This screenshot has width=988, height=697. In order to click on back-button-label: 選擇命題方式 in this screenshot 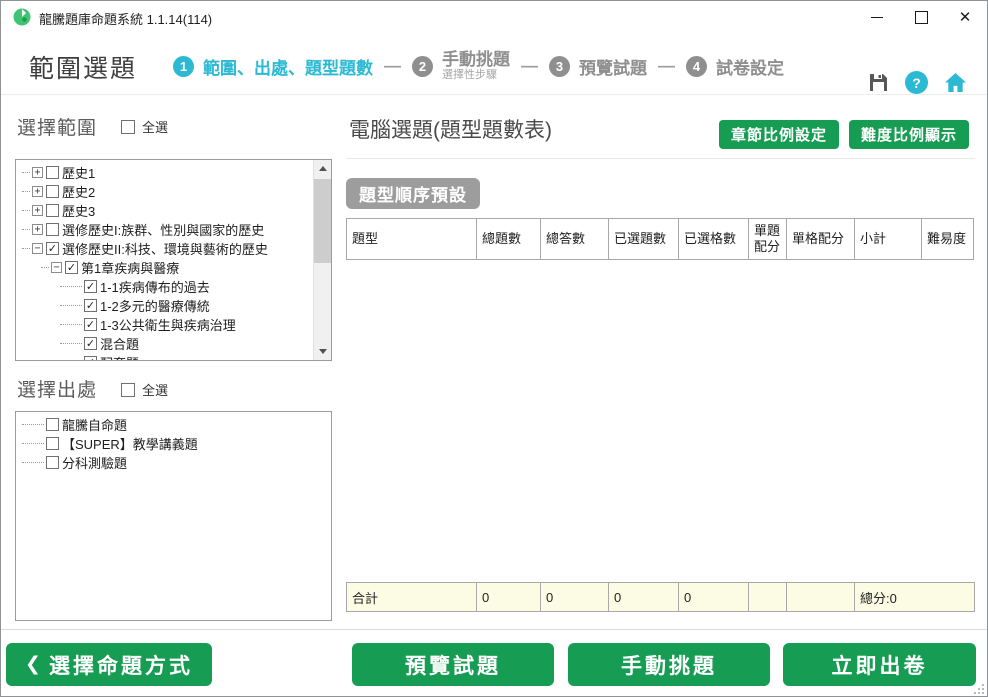, I will do `click(120, 666)`.